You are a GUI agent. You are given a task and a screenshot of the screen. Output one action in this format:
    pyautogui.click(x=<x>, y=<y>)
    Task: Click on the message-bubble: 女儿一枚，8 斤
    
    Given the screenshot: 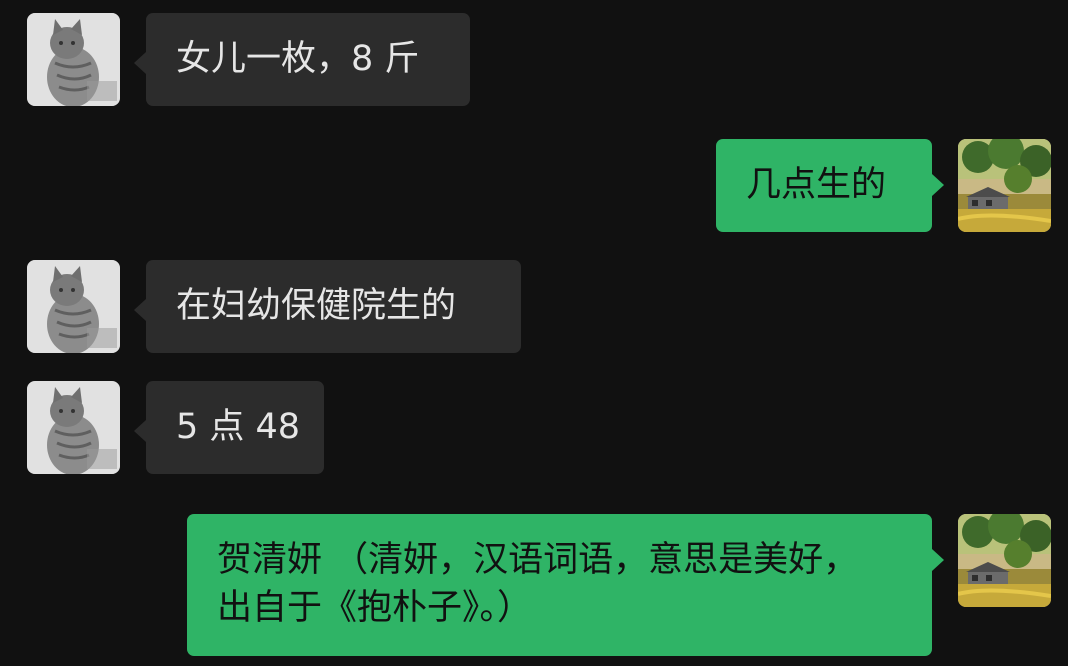 What is the action you would take?
    pyautogui.click(x=302, y=59)
    